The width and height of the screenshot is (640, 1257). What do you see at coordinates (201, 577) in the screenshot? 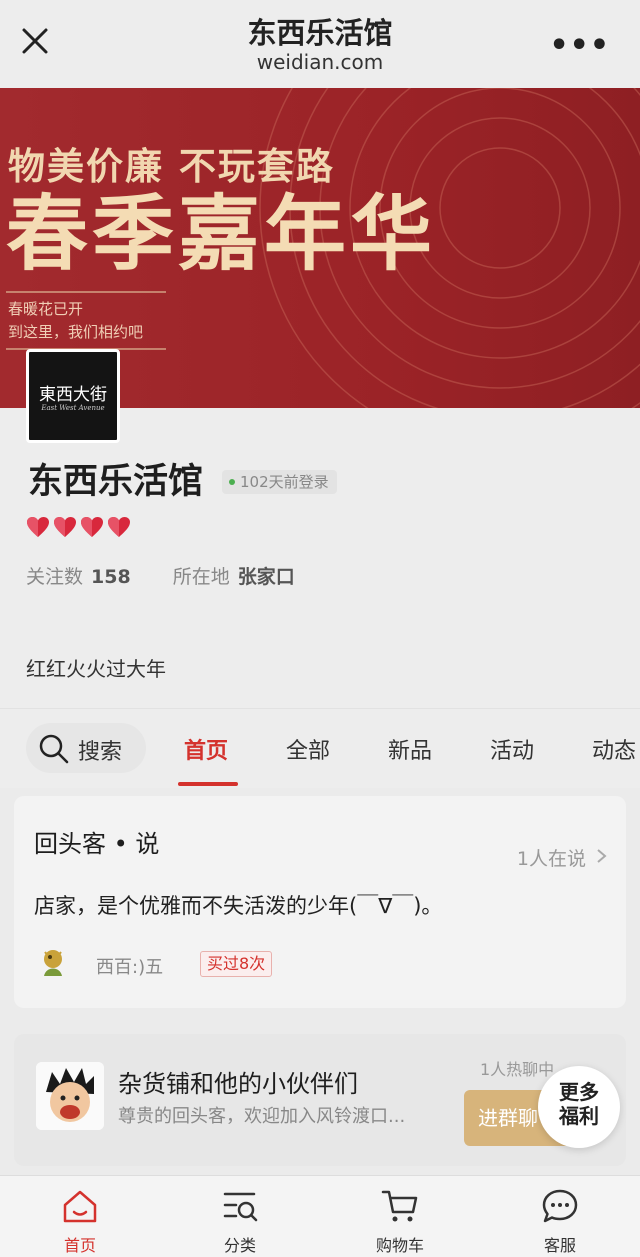
I see `location-label: 所在地` at bounding box center [201, 577].